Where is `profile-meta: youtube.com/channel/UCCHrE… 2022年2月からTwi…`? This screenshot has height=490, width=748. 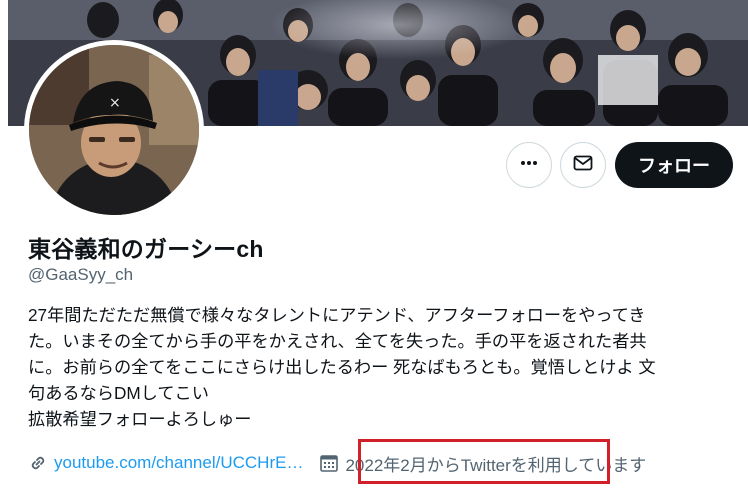
profile-meta: youtube.com/channel/UCCHrE… 2022年2月からTwi… is located at coordinates (337, 463).